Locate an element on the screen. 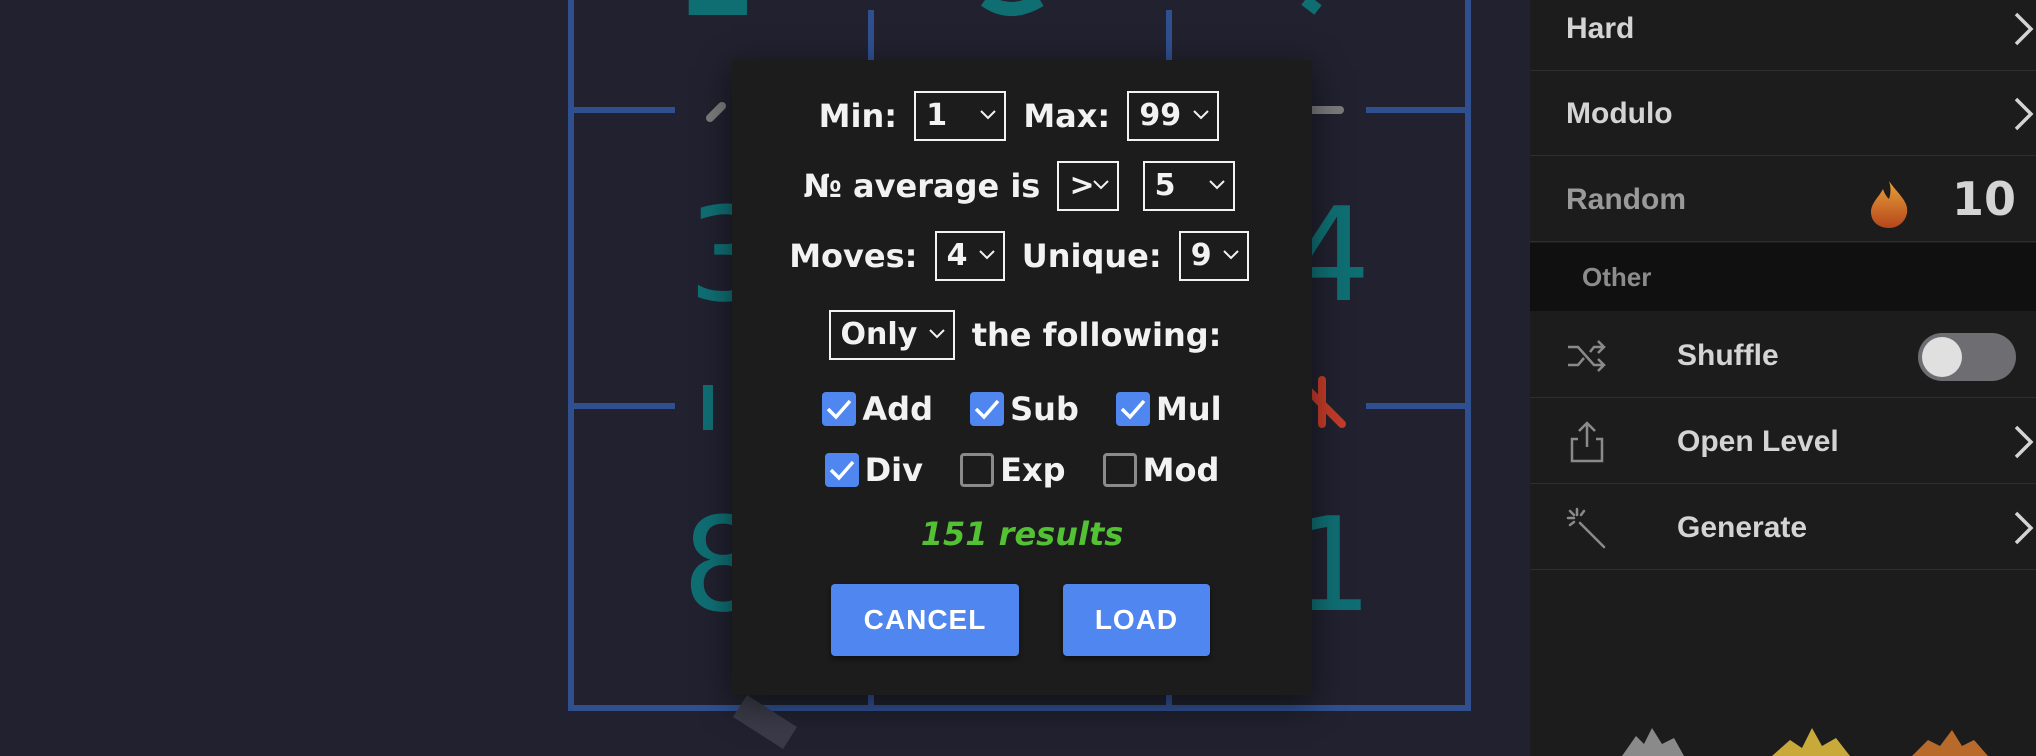 The image size is (2036, 756). average-value-select: 5 is located at coordinates (1188, 186).